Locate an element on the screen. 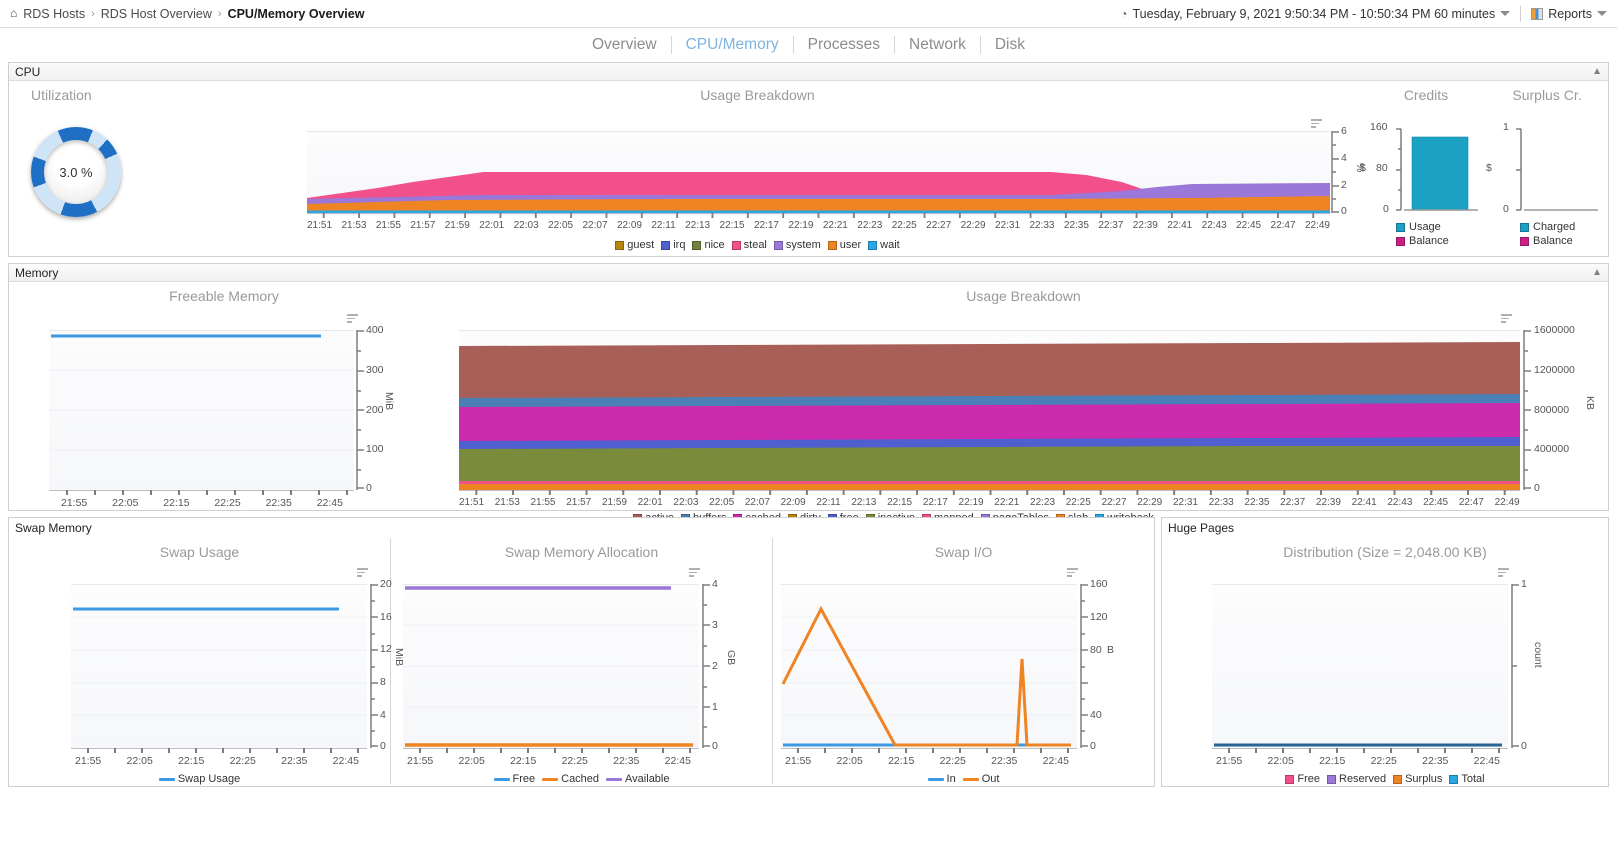  legend-label: irq is located at coordinates (679, 245).